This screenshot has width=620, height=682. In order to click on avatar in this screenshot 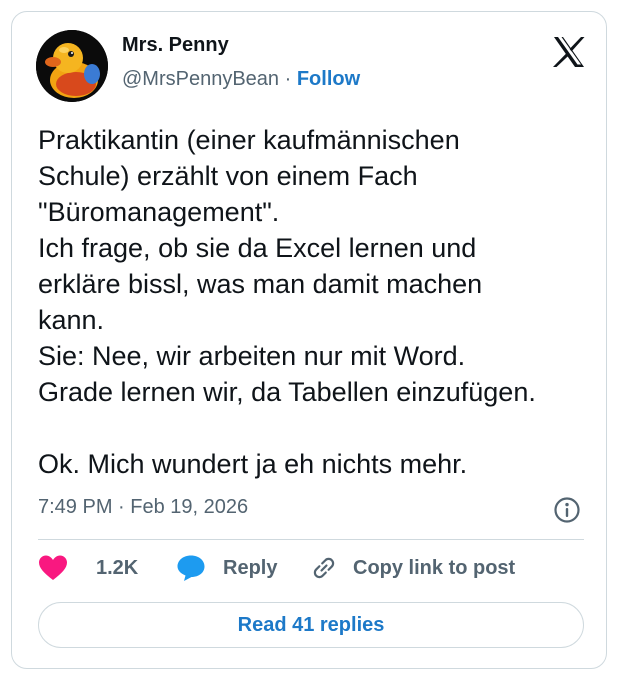, I will do `click(72, 66)`.